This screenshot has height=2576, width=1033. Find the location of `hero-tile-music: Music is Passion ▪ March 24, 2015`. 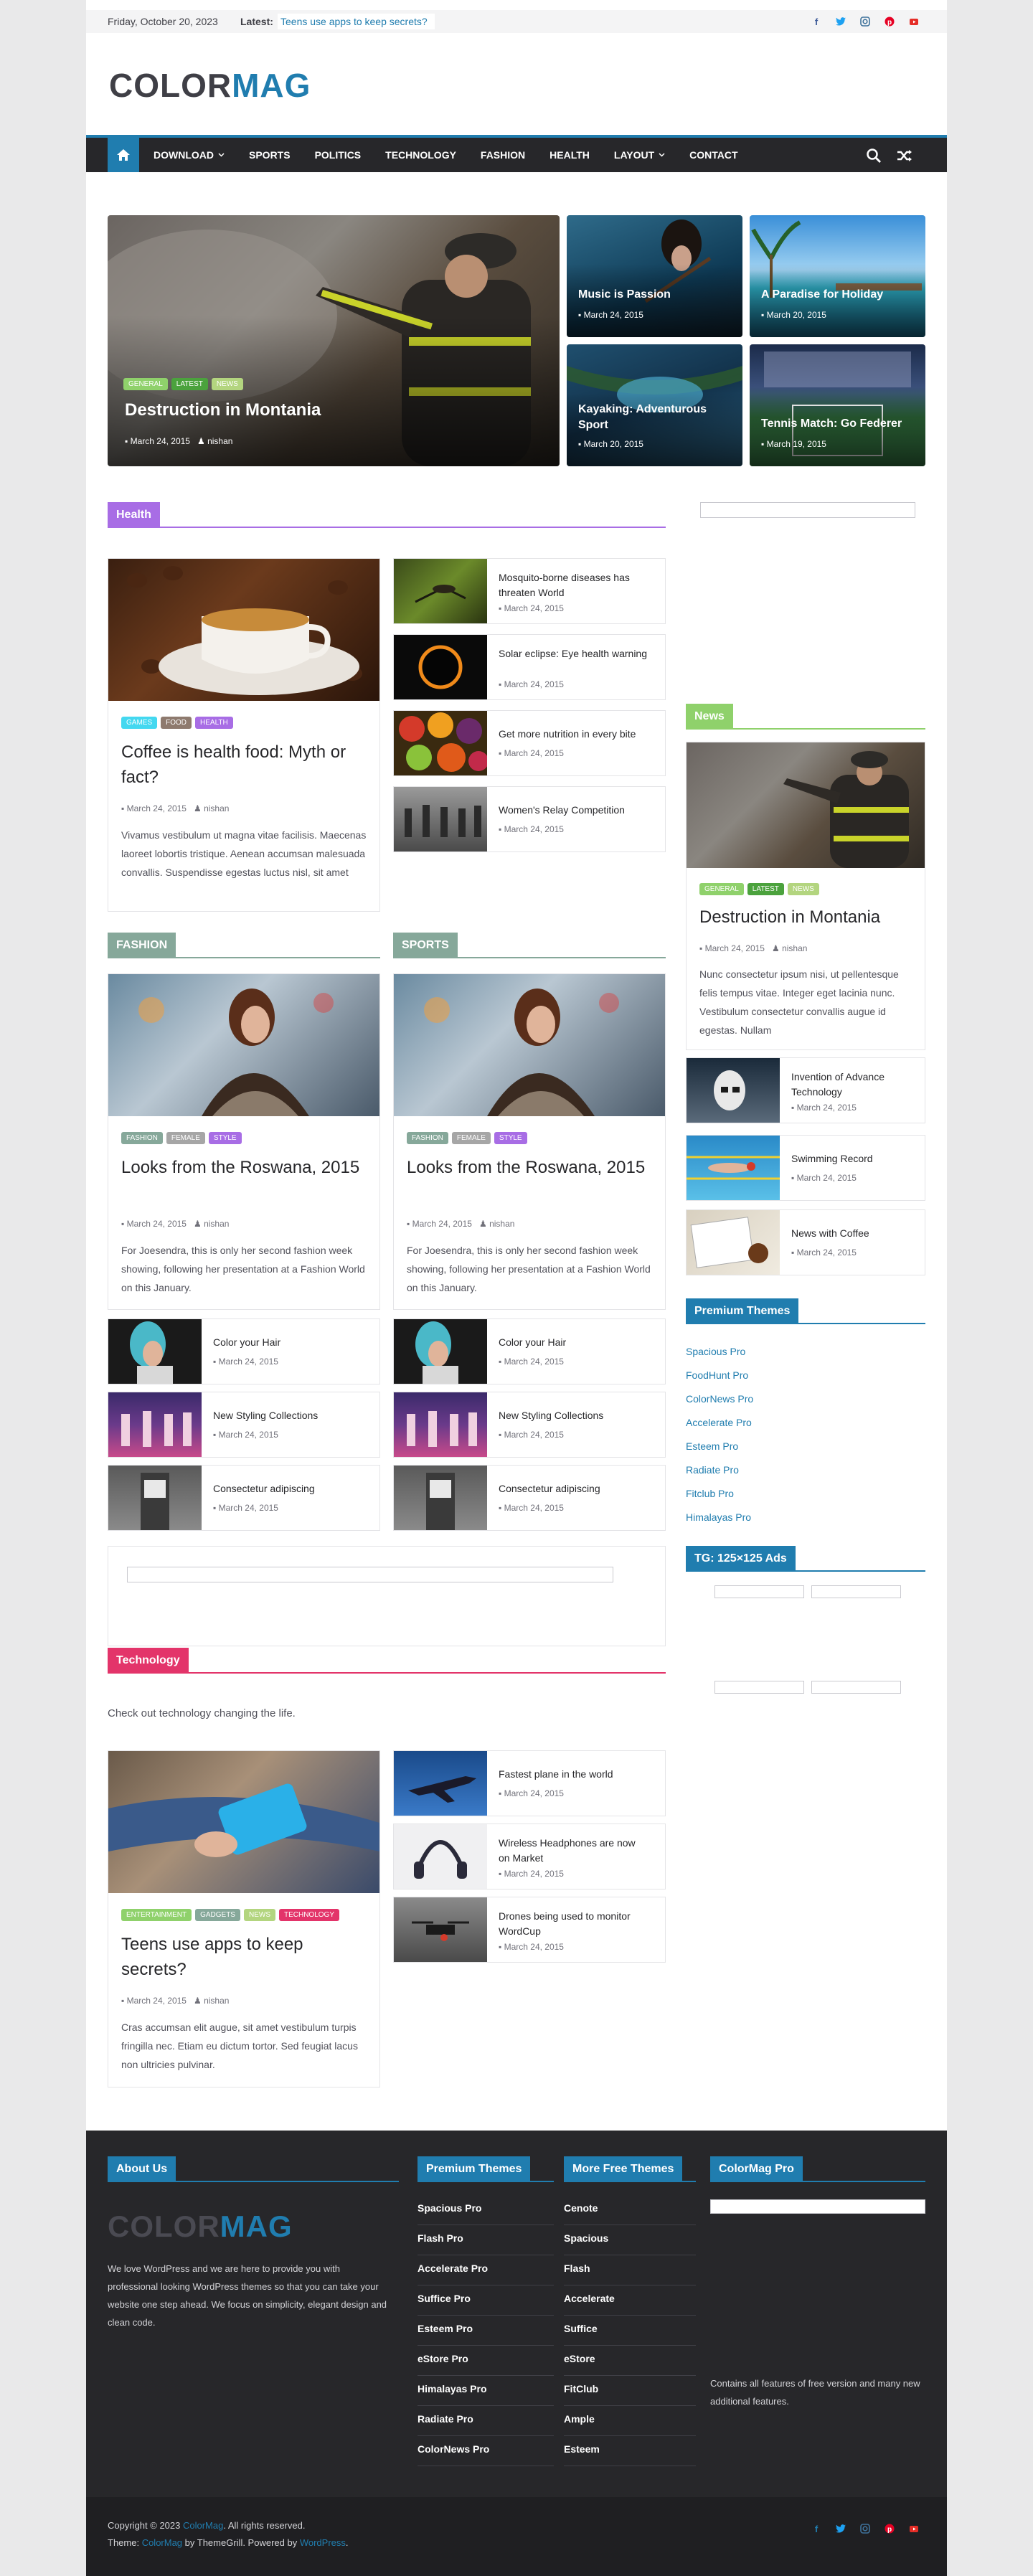

hero-tile-music: Music is Passion ▪ March 24, 2015 is located at coordinates (654, 276).